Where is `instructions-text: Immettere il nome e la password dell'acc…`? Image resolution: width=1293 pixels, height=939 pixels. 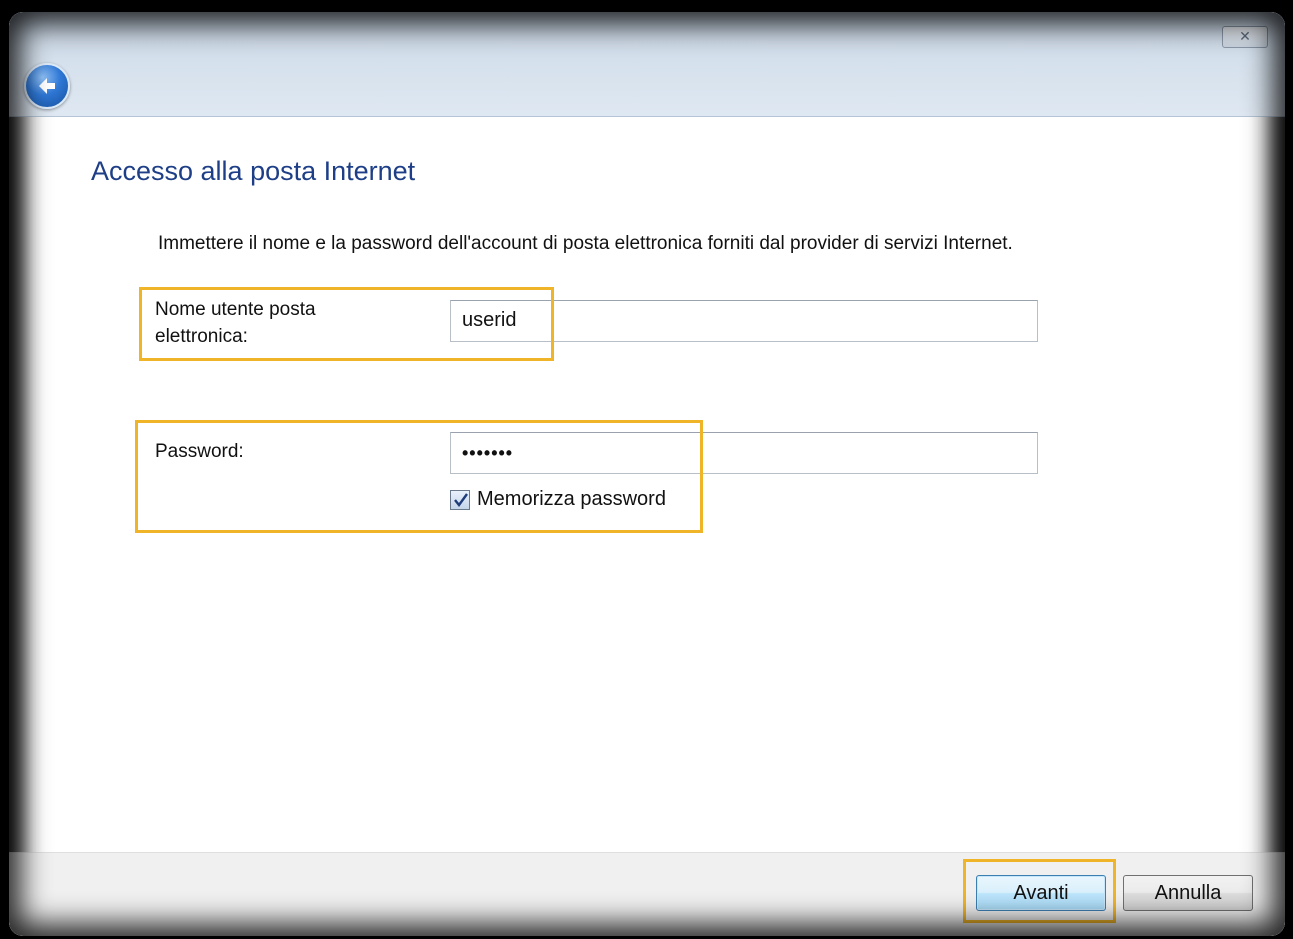
instructions-text: Immettere il nome e la password dell'acc… is located at coordinates (585, 243).